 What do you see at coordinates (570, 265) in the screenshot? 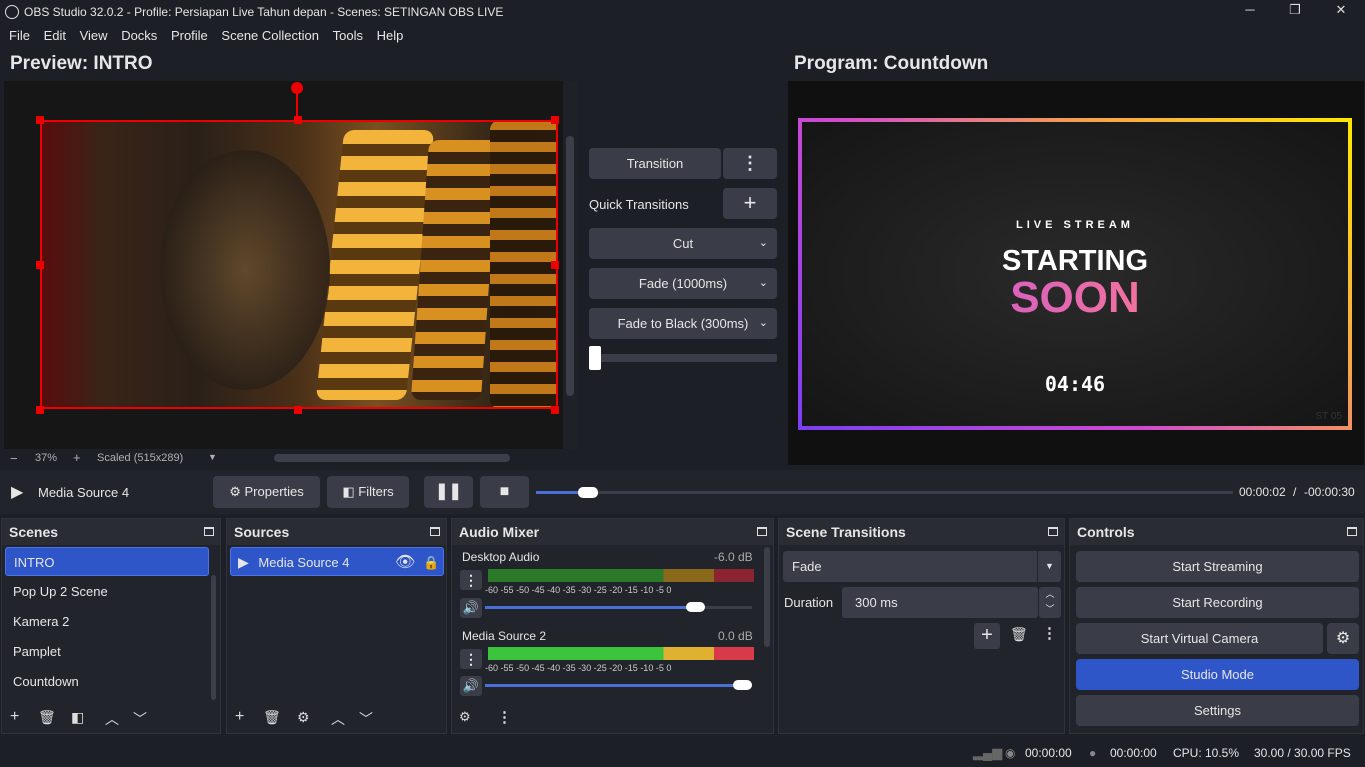
I see `preview-vertical-scrollbar` at bounding box center [570, 265].